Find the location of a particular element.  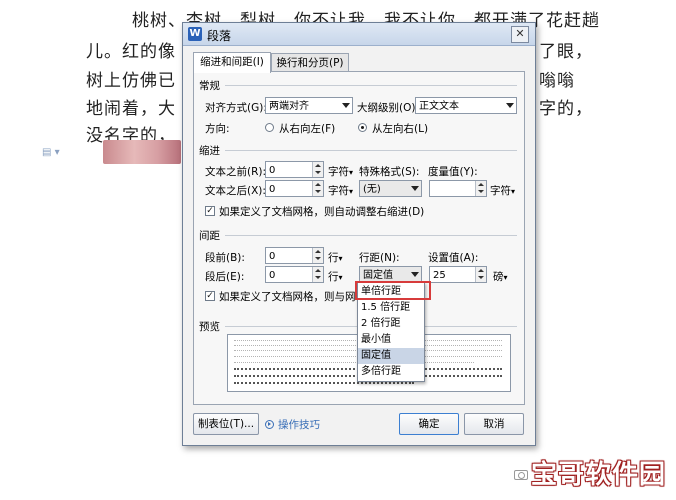

indent-before-value: 0 is located at coordinates (272, 170).